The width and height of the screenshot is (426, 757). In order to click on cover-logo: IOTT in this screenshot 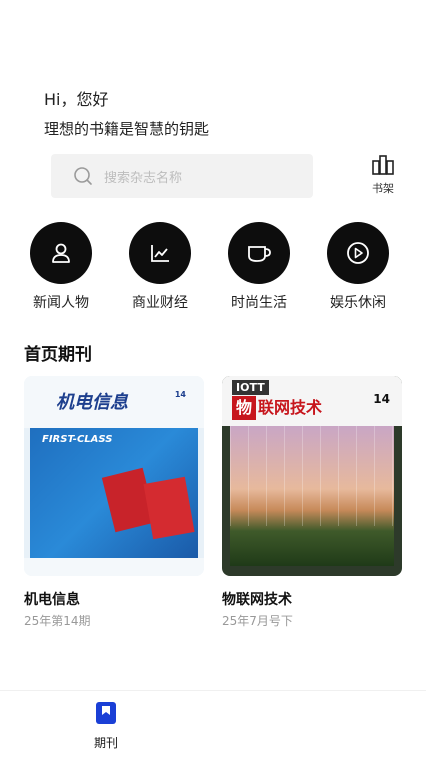, I will do `click(250, 387)`.